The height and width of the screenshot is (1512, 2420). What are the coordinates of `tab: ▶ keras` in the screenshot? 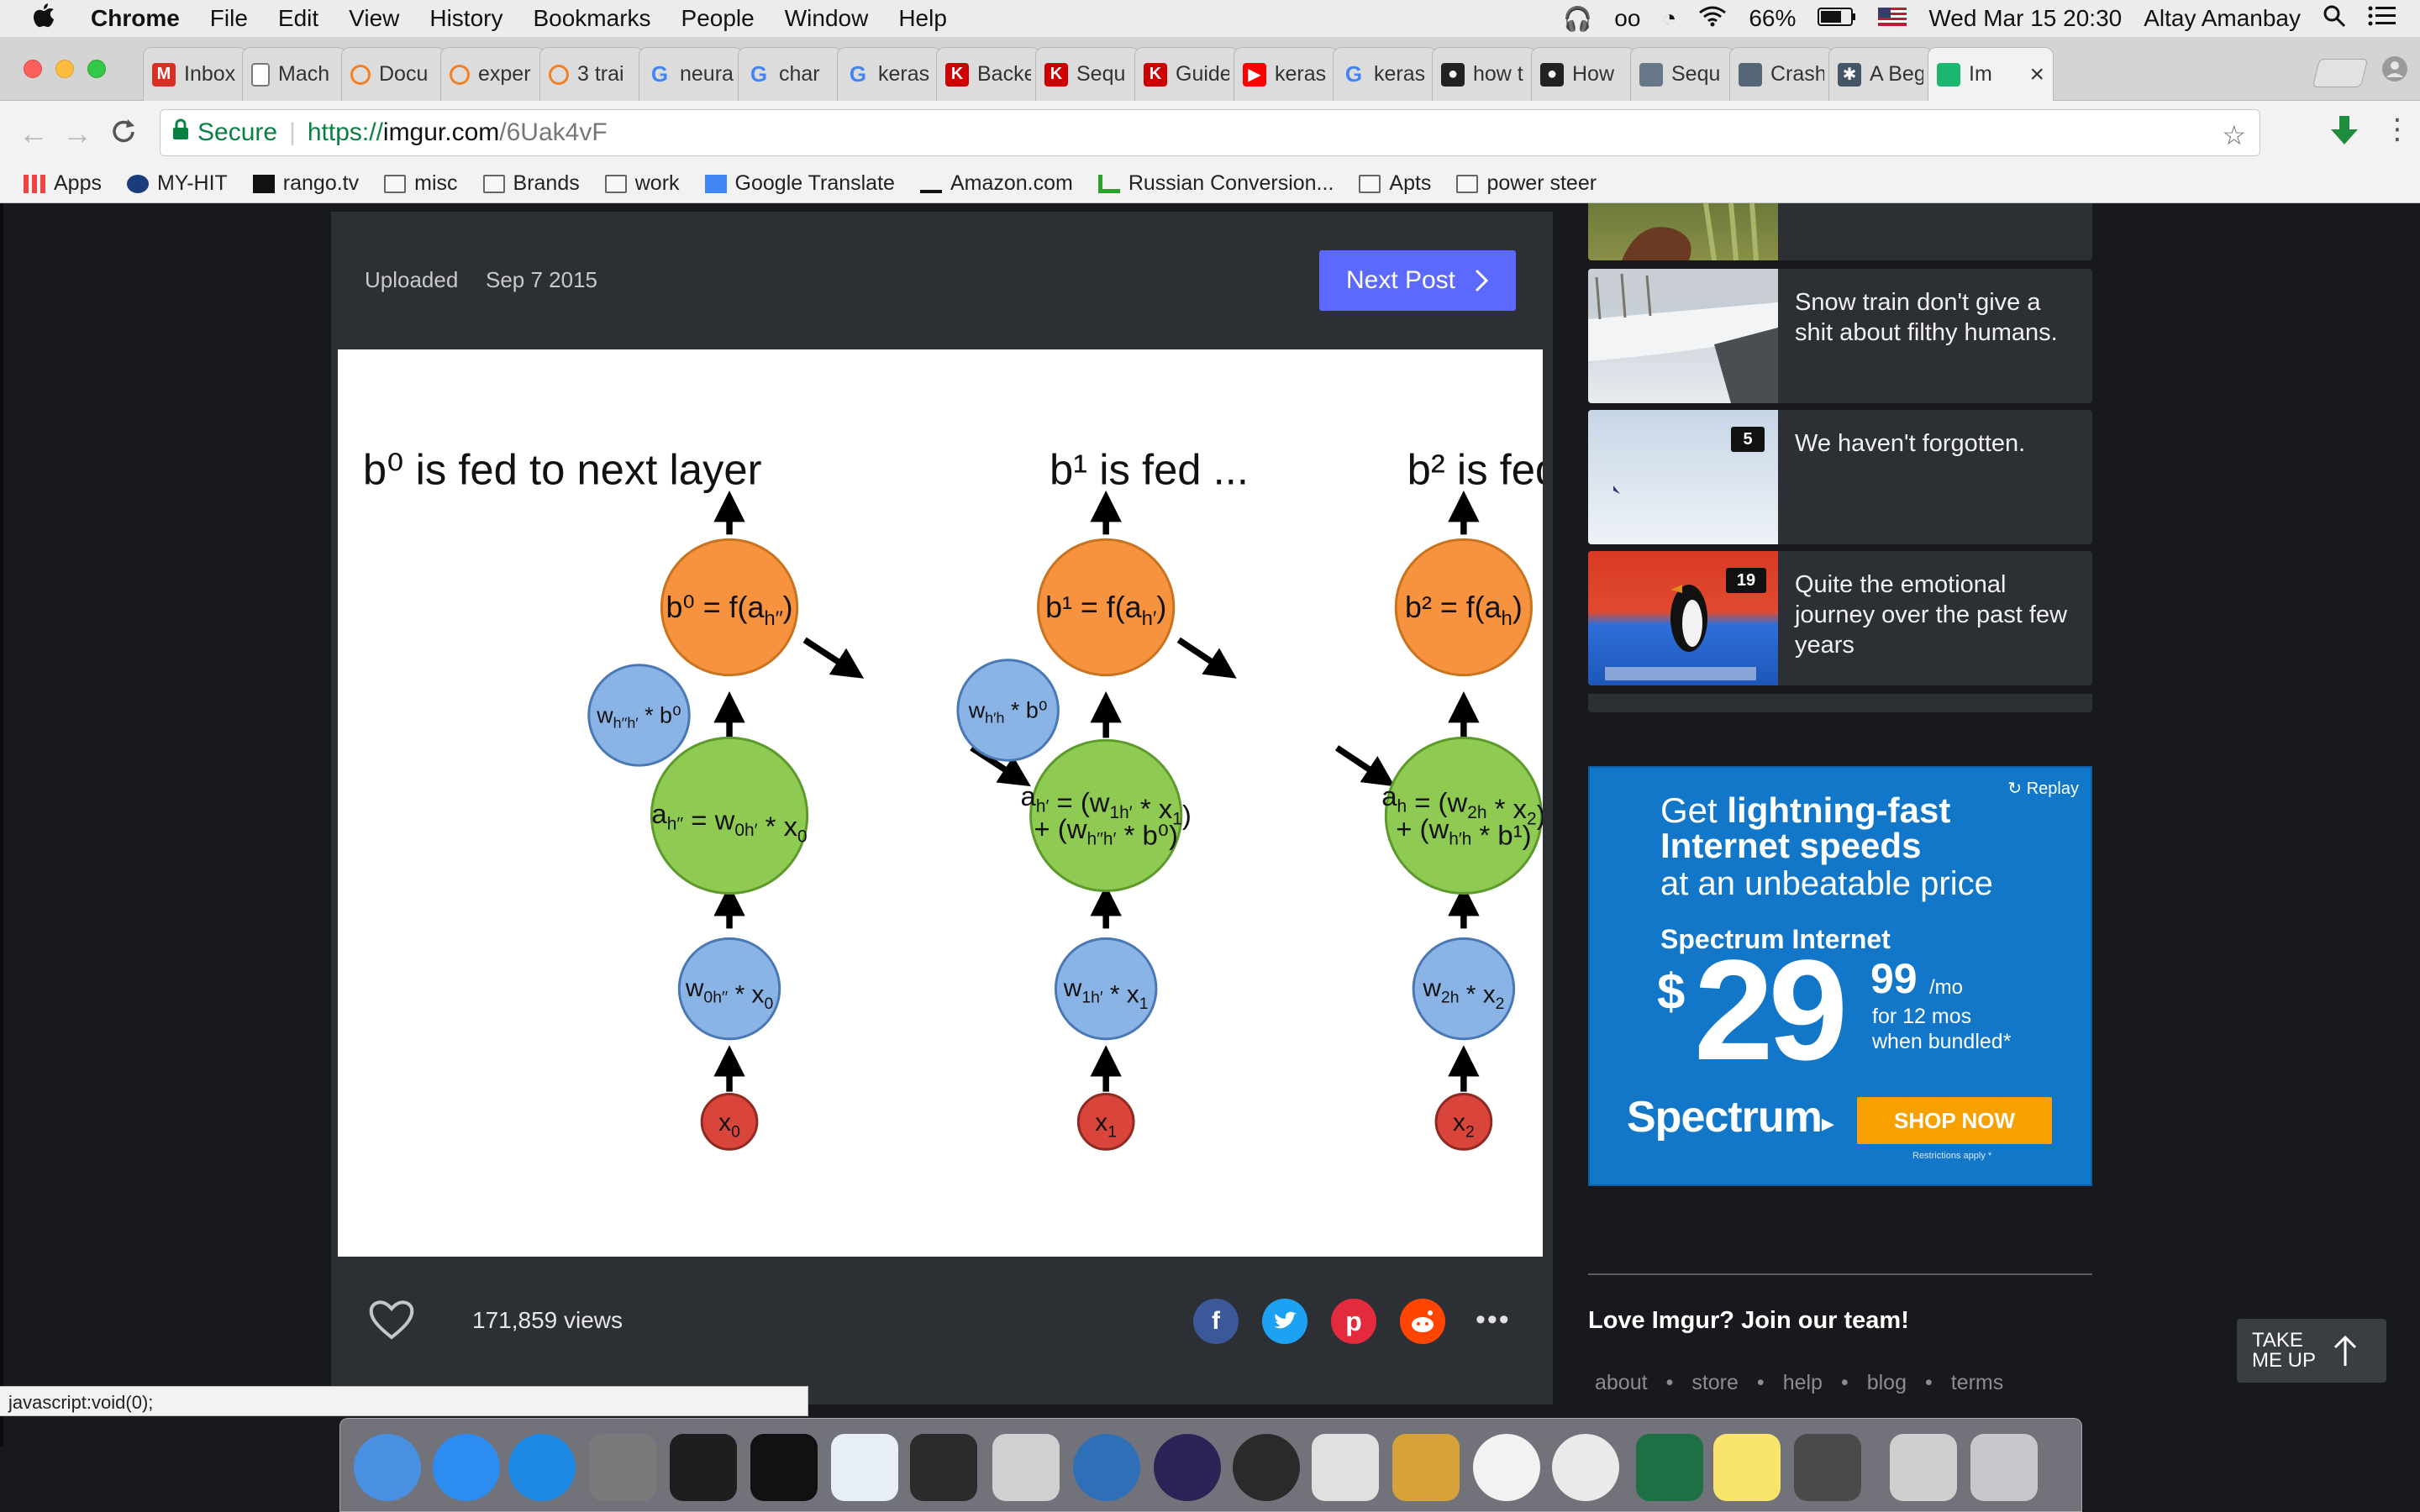 It's located at (1286, 74).